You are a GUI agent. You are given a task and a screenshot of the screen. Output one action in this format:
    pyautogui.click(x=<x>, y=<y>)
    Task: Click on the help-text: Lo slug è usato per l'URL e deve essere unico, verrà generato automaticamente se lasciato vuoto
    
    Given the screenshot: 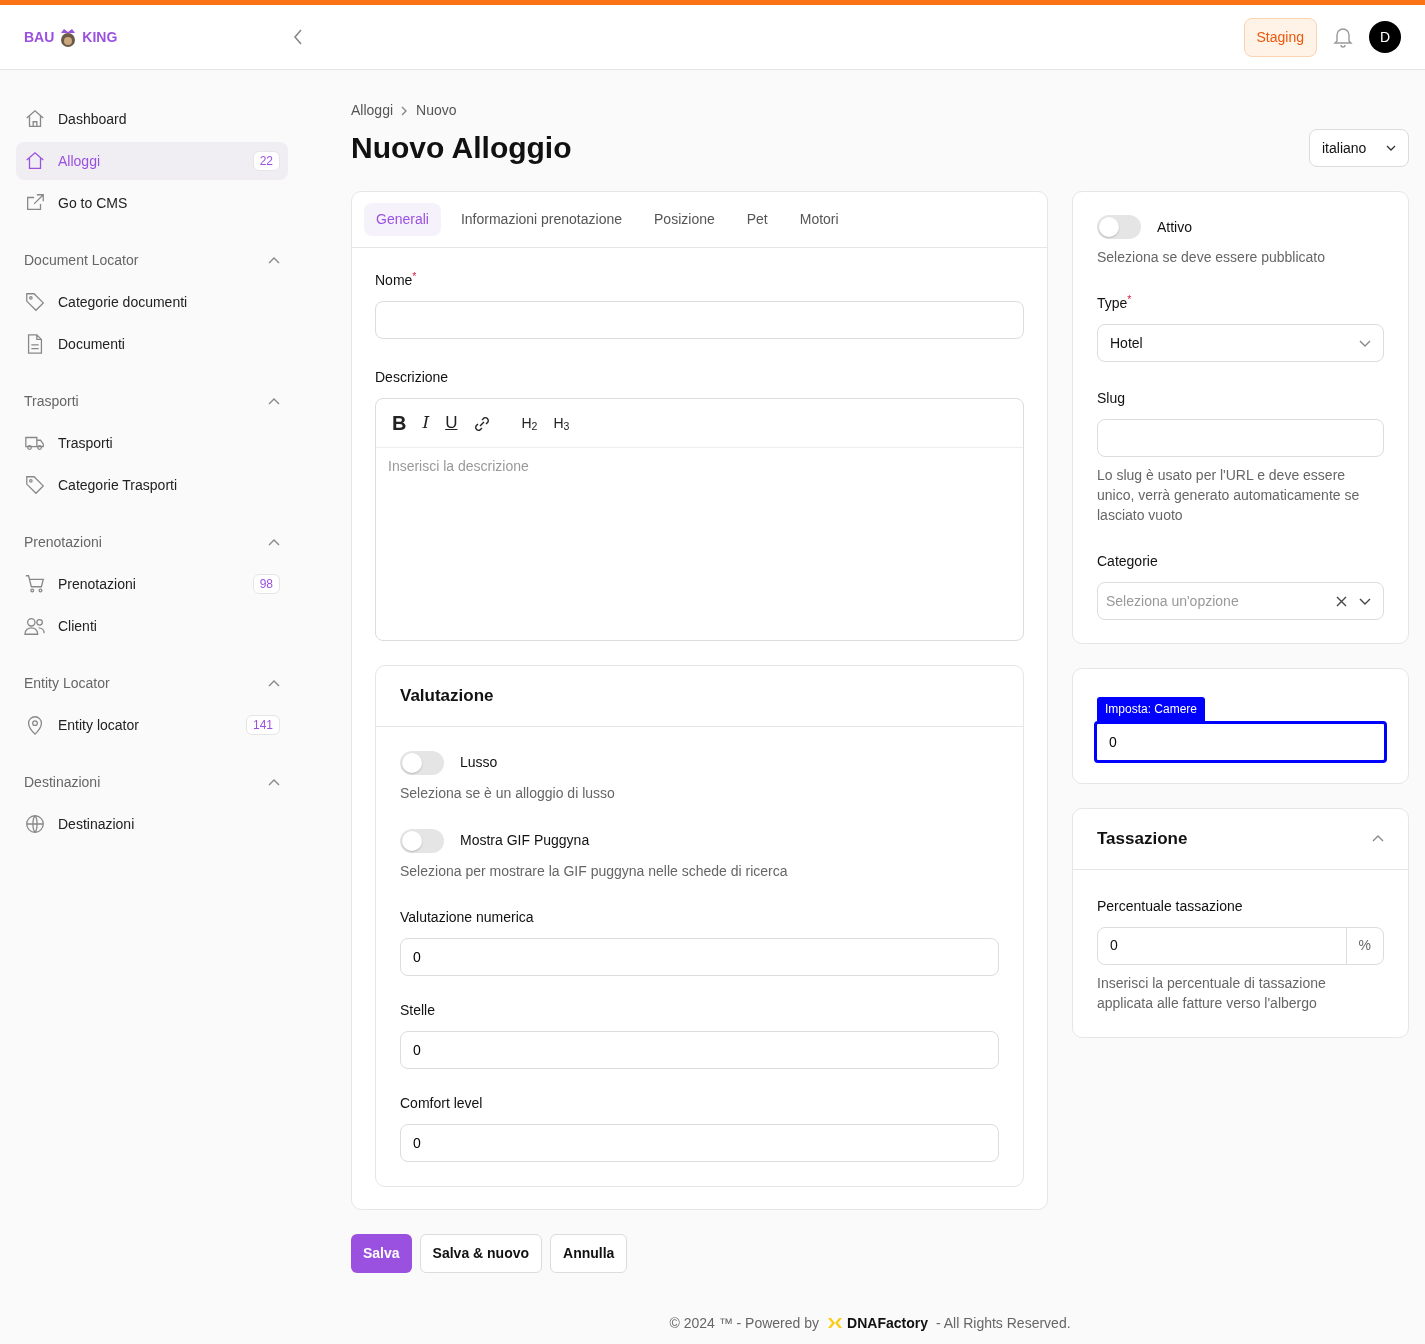 What is the action you would take?
    pyautogui.click(x=1229, y=495)
    